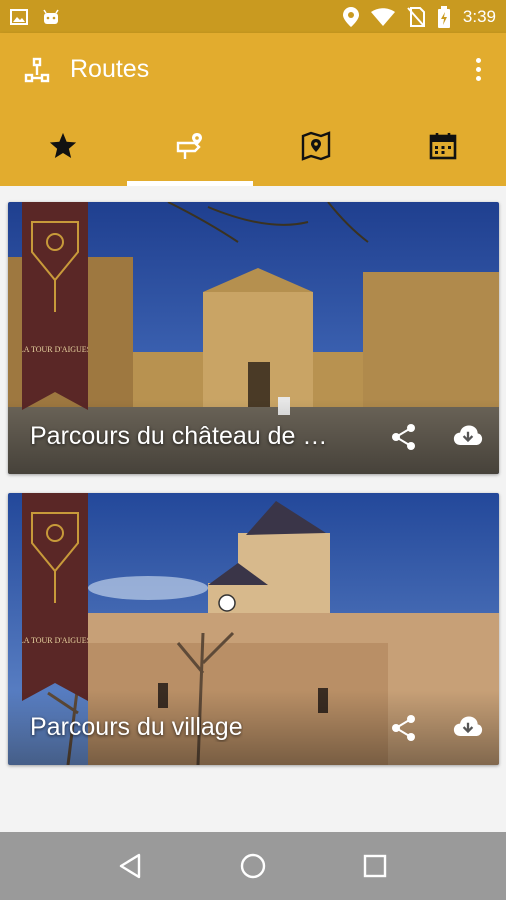  Describe the element at coordinates (131, 866) in the screenshot. I see `back-icon` at that location.